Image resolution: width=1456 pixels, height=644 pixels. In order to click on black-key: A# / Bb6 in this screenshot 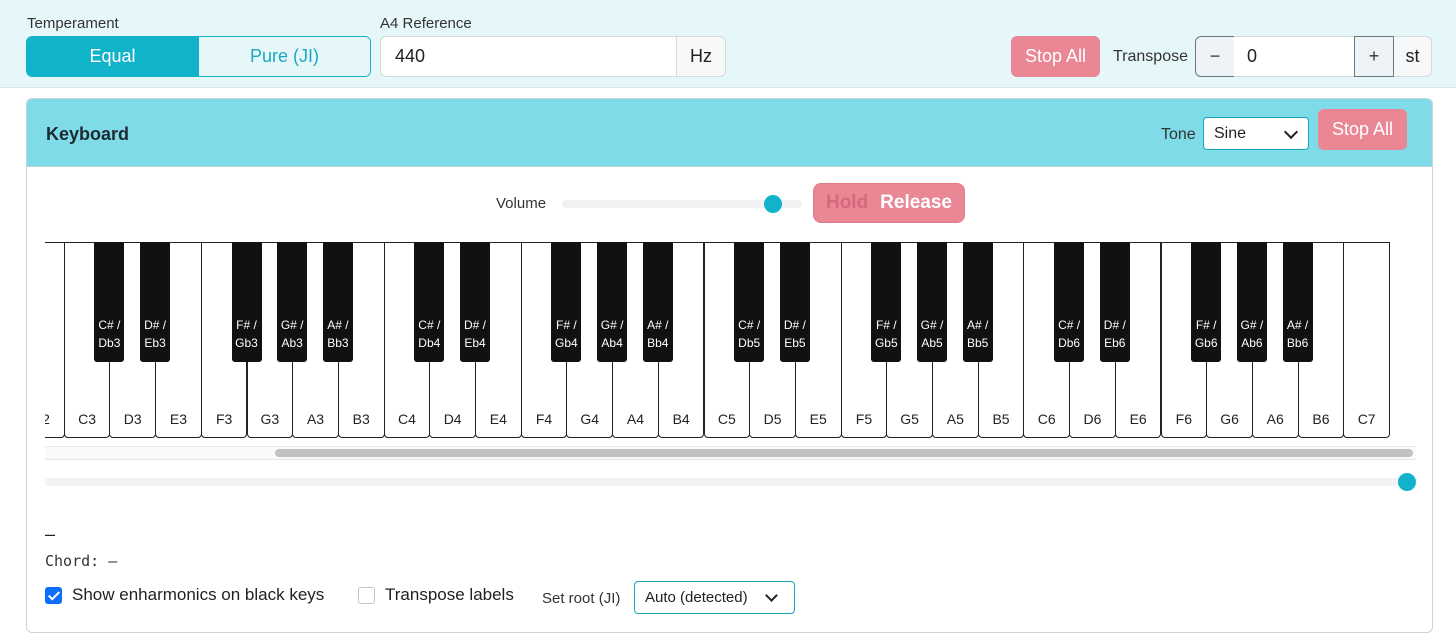, I will do `click(1297, 302)`.